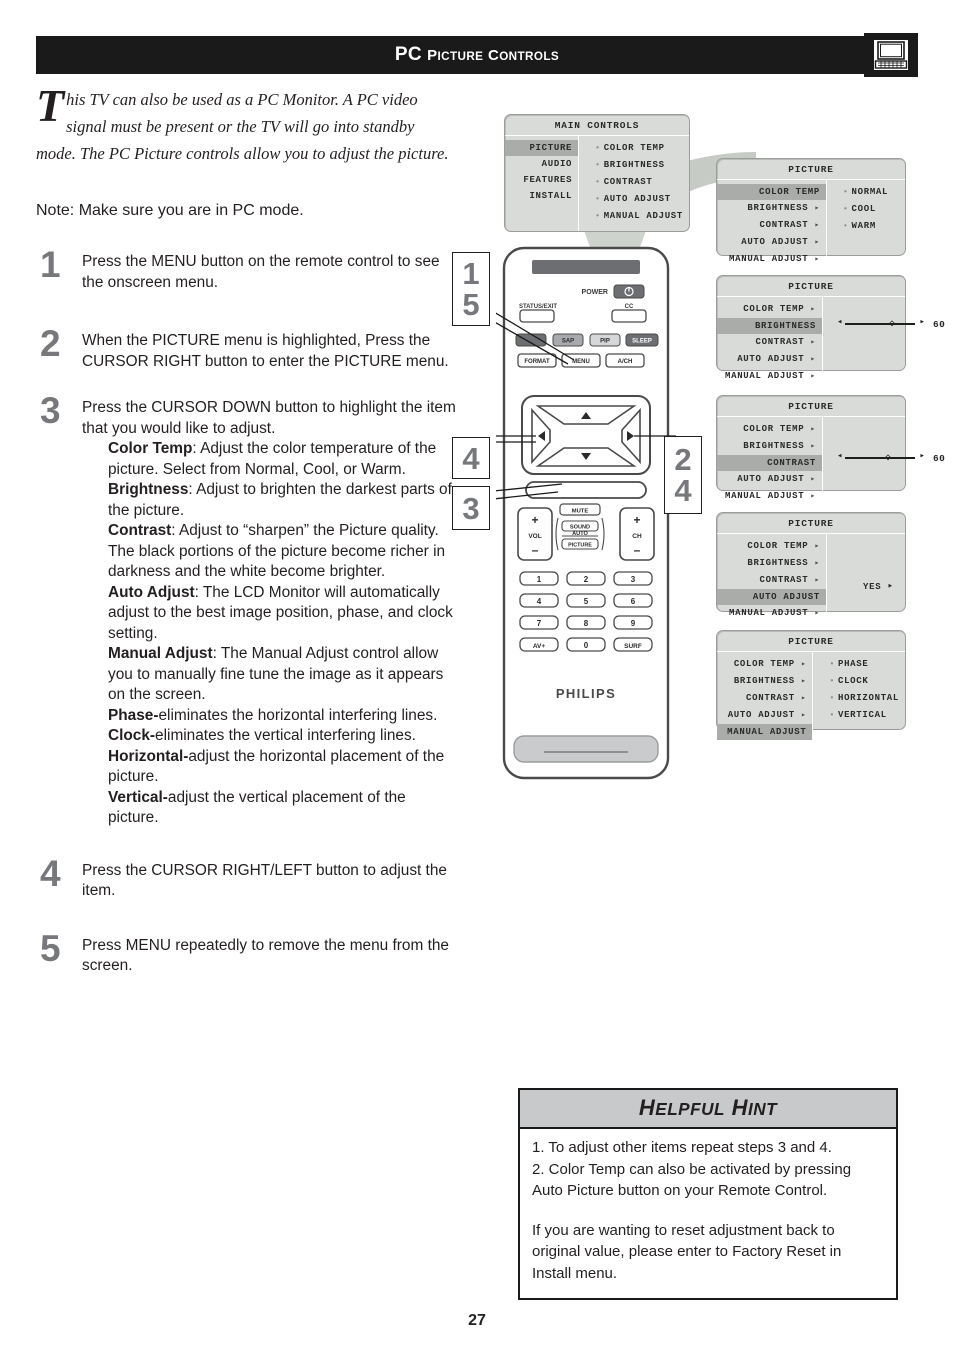  I want to click on osd-subitem-brightness: • BRIGHTNESS, so click(638, 165).